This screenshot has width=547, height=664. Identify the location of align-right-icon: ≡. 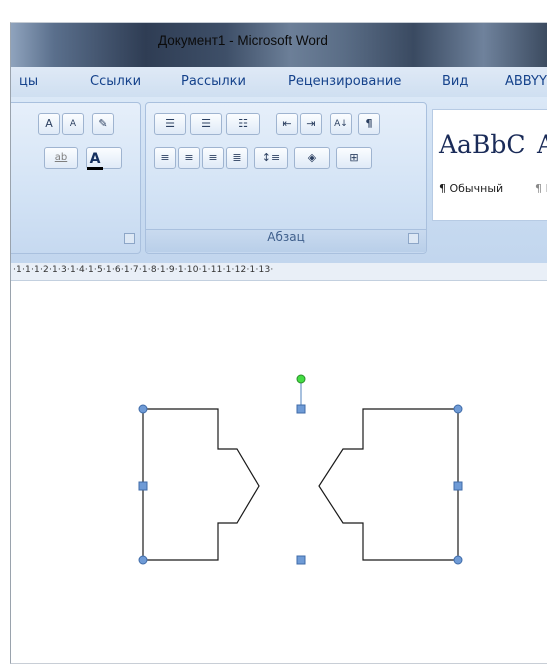
(213, 157).